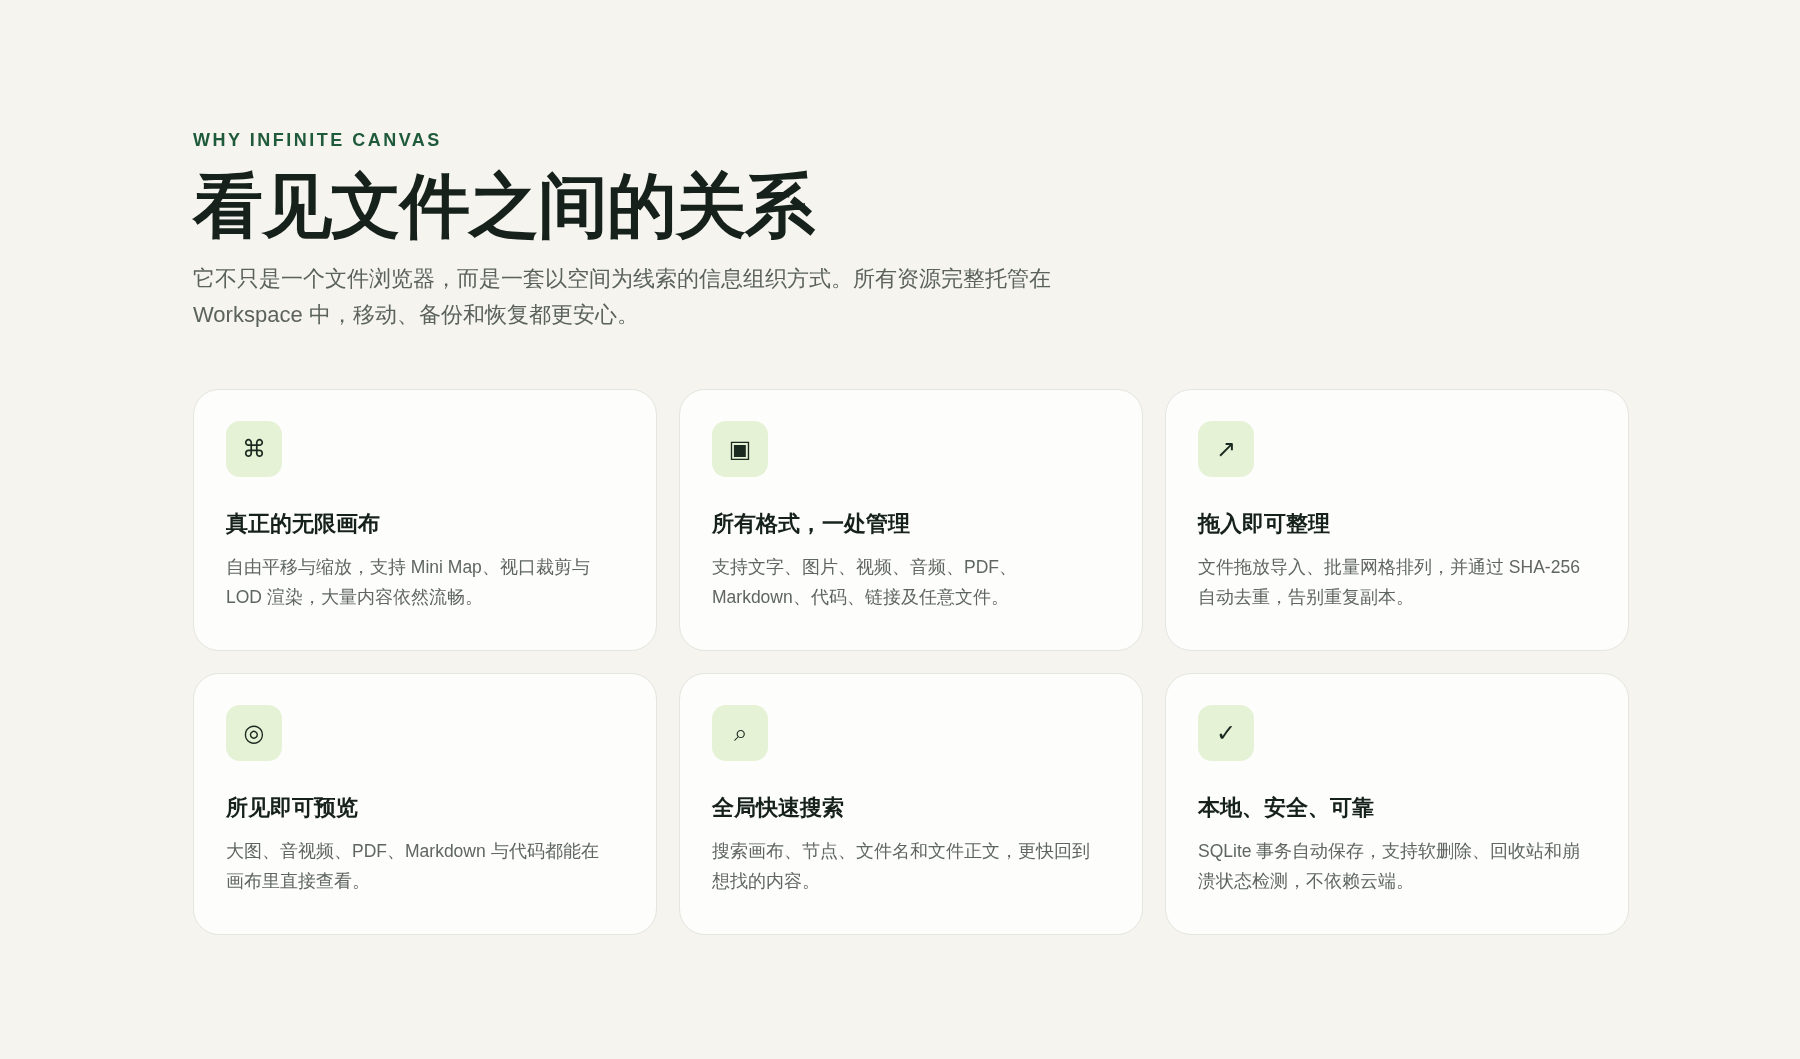 The width and height of the screenshot is (1800, 1059). Describe the element at coordinates (1226, 448) in the screenshot. I see `feature-icon: ↗` at that location.